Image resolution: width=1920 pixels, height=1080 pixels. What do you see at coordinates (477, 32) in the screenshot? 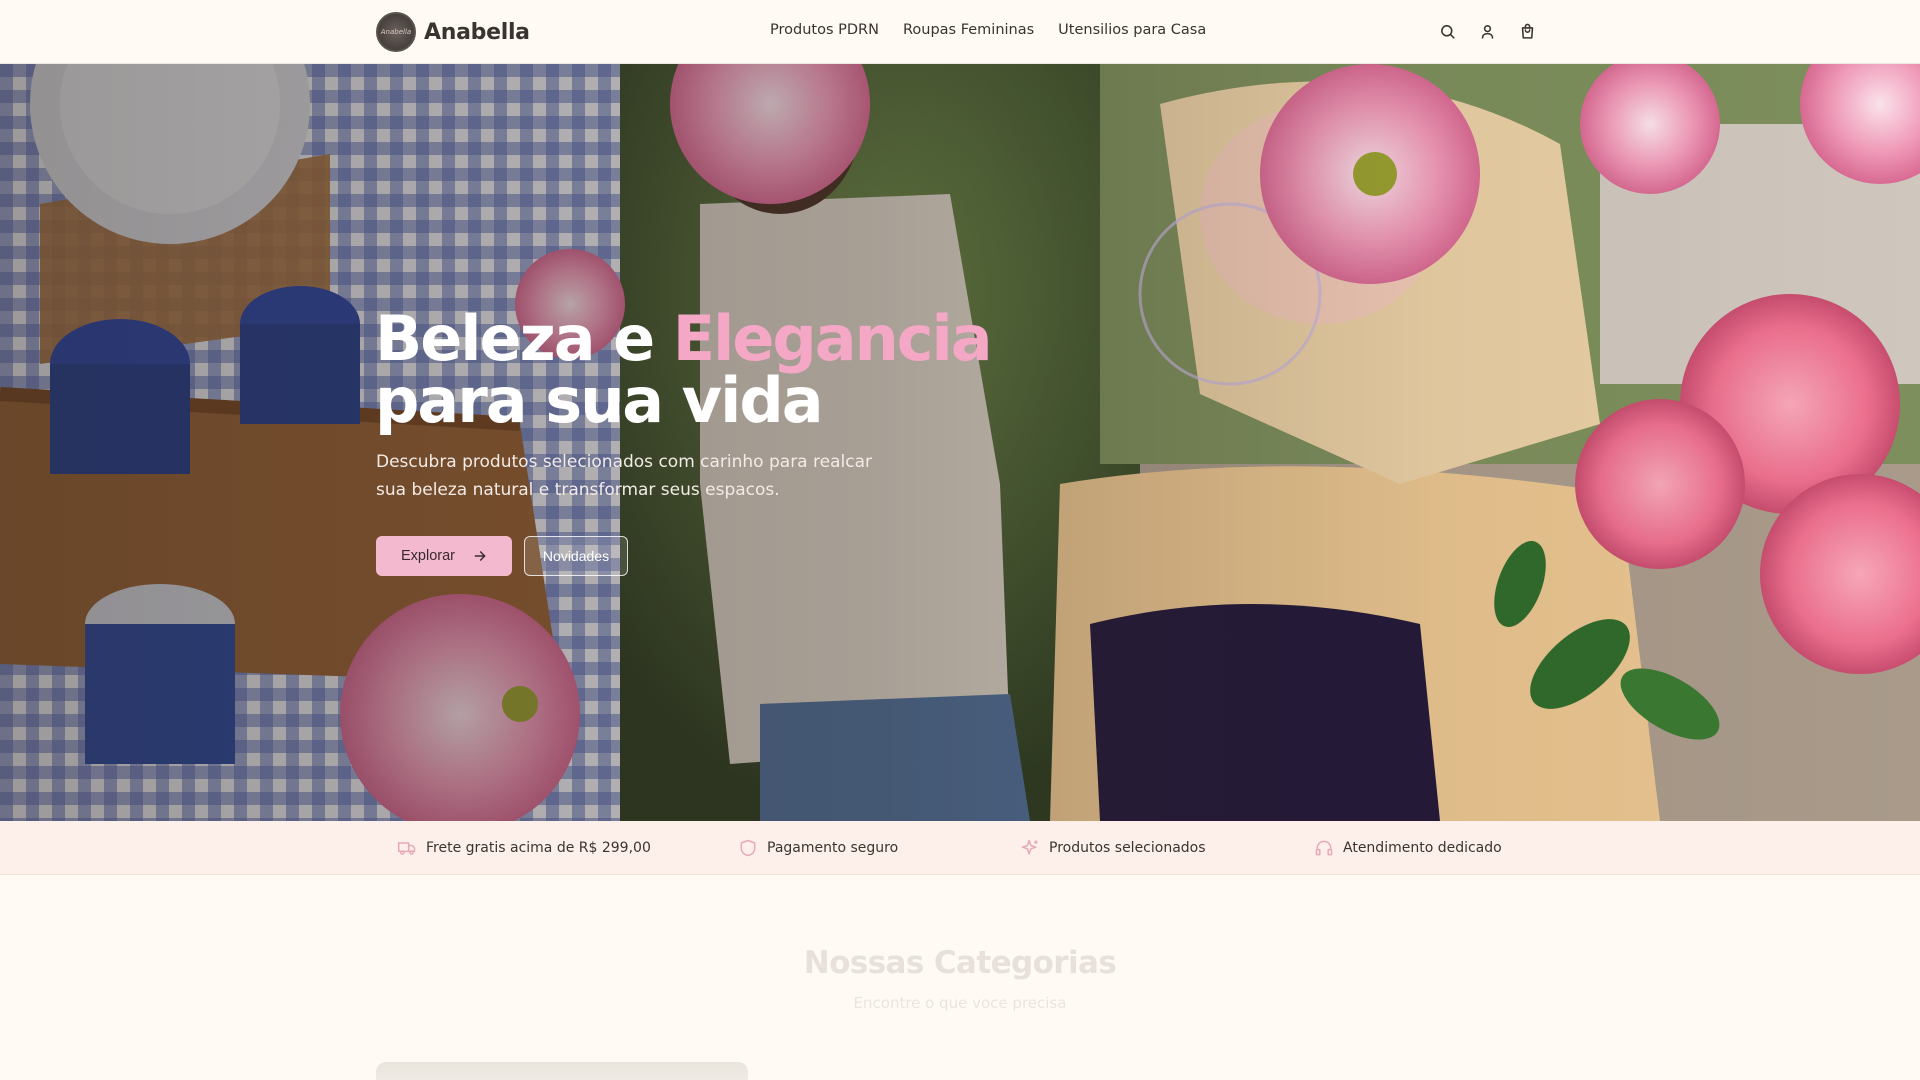
I see `brand-name: Anabella` at bounding box center [477, 32].